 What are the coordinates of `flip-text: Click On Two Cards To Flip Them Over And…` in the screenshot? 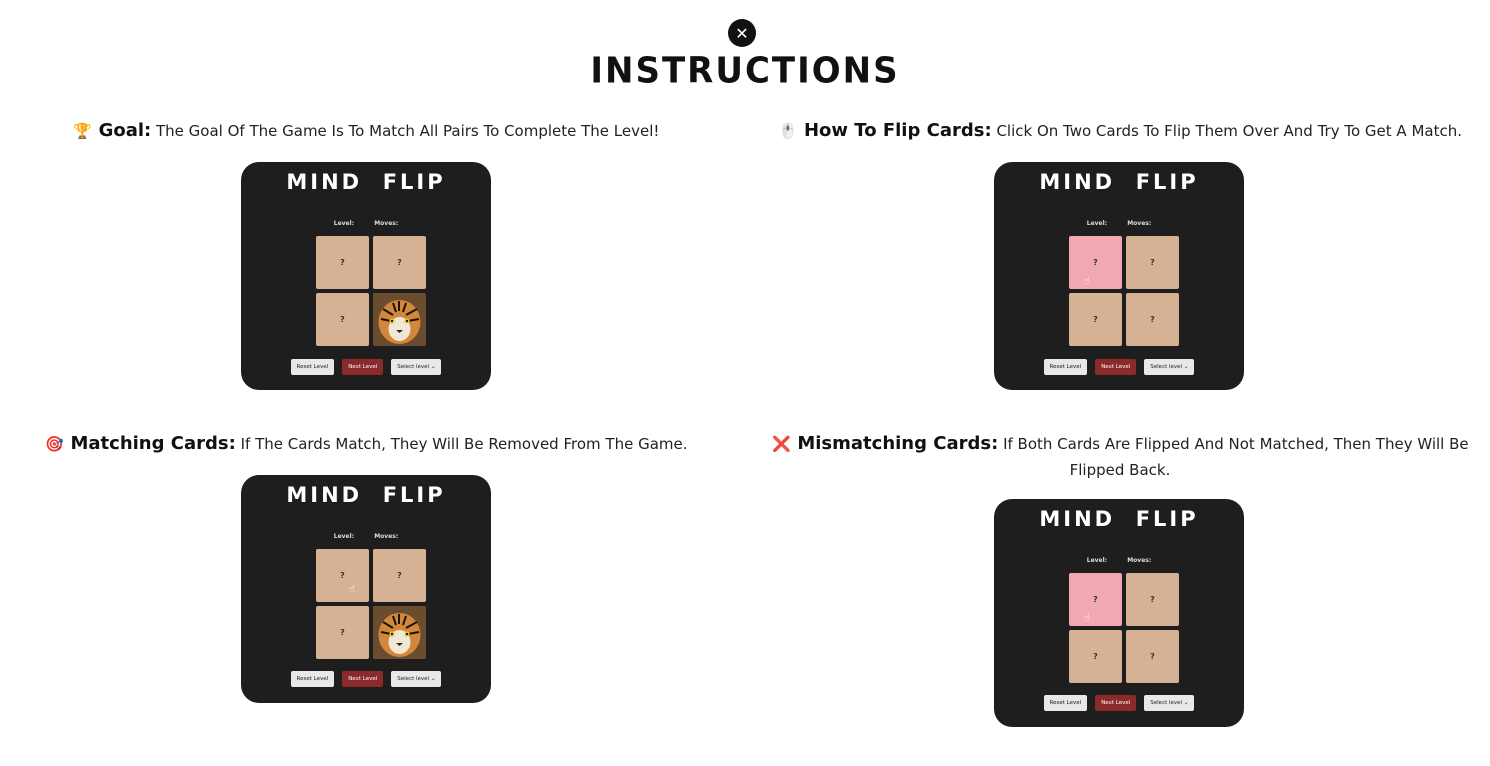 It's located at (1229, 131).